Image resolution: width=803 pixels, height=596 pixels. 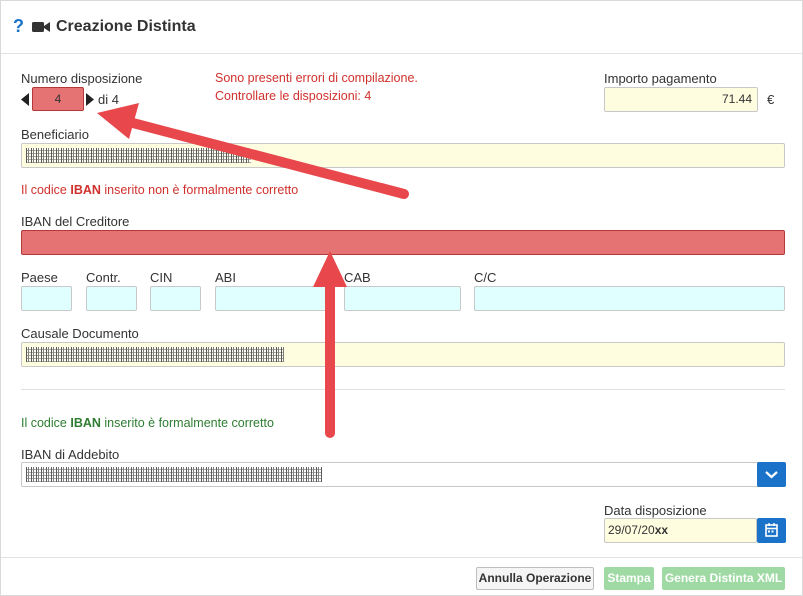 I want to click on annotation-arrow-to-iban, so click(x=330, y=344).